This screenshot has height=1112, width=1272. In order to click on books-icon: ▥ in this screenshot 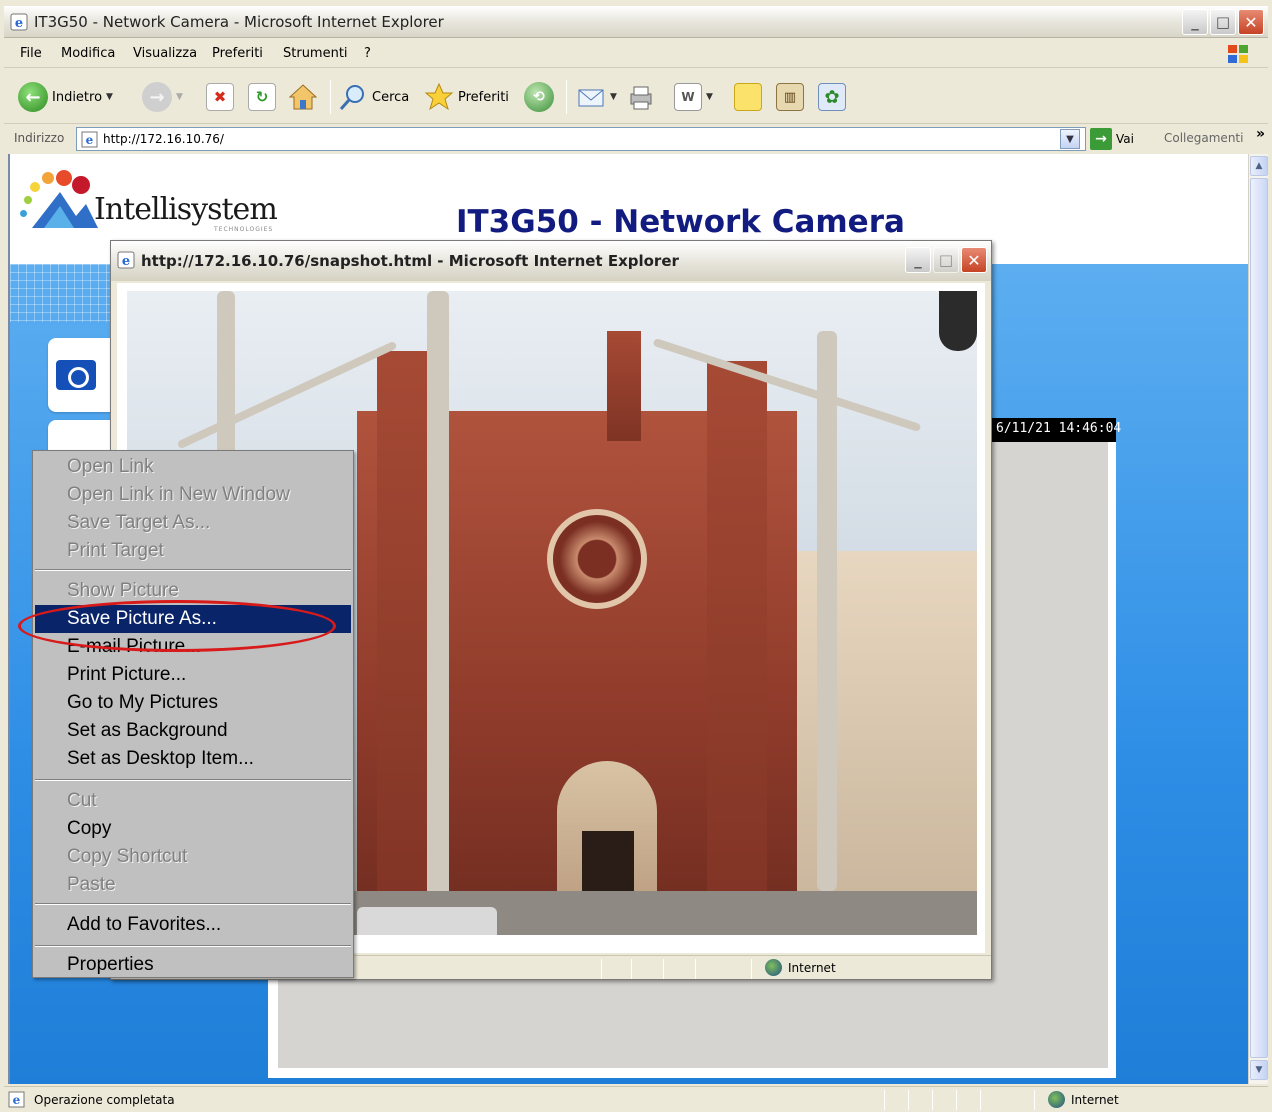, I will do `click(790, 97)`.